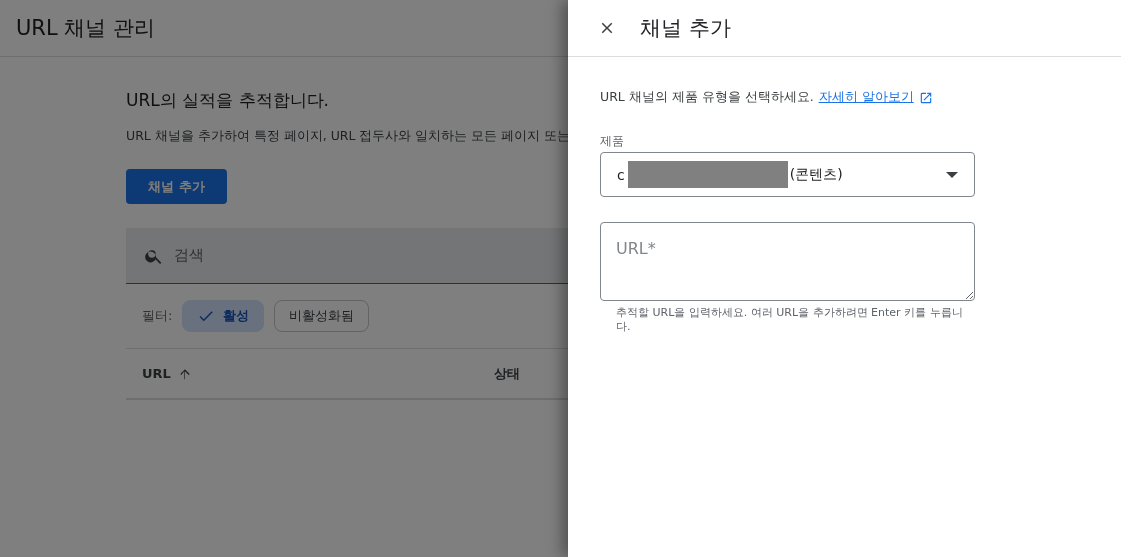 This screenshot has width=1121, height=557. What do you see at coordinates (322, 316) in the screenshot?
I see `filter-chip: 비활성화됨` at bounding box center [322, 316].